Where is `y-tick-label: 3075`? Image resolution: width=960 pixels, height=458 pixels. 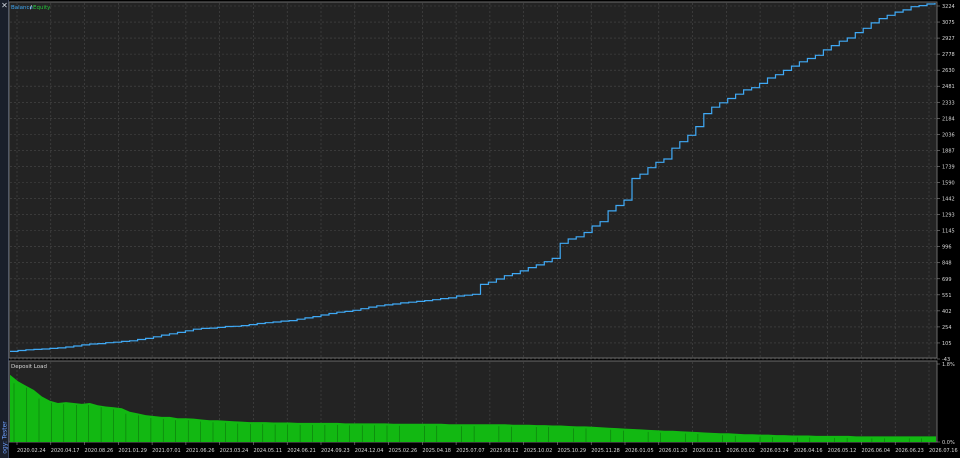 y-tick-label: 3075 is located at coordinates (948, 23).